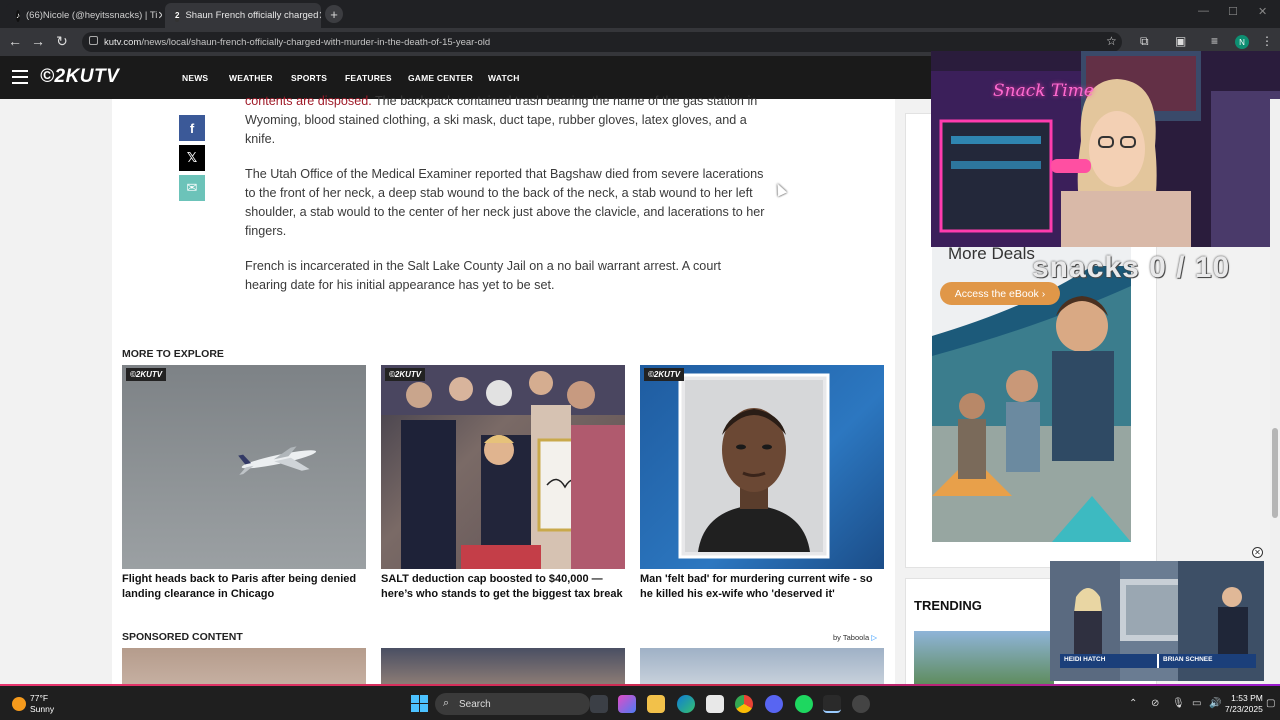 The image size is (1280, 720). I want to click on card-image-plane: ©2KUTV, so click(244, 467).